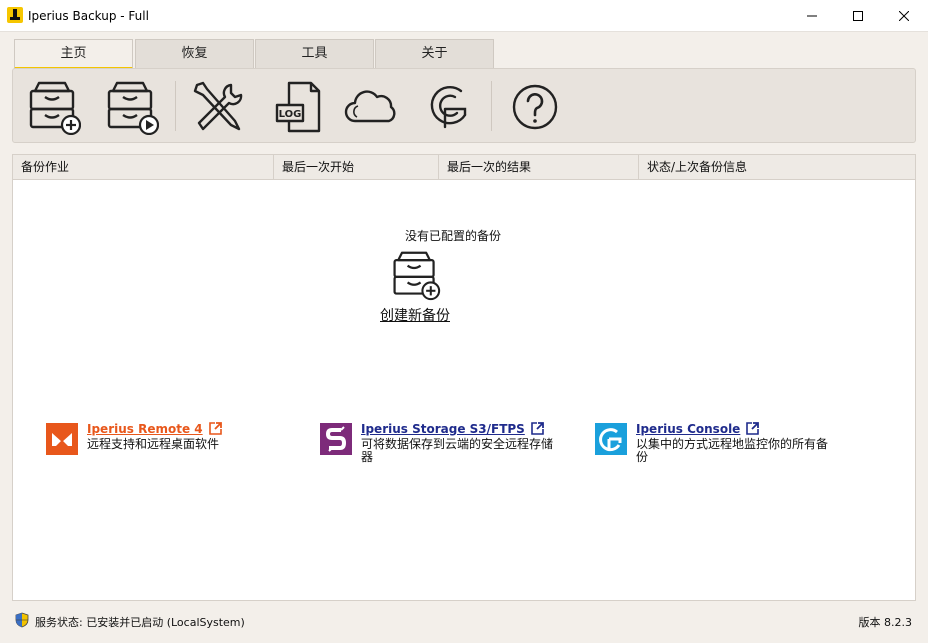 The width and height of the screenshot is (928, 643). I want to click on maximize-button, so click(858, 16).